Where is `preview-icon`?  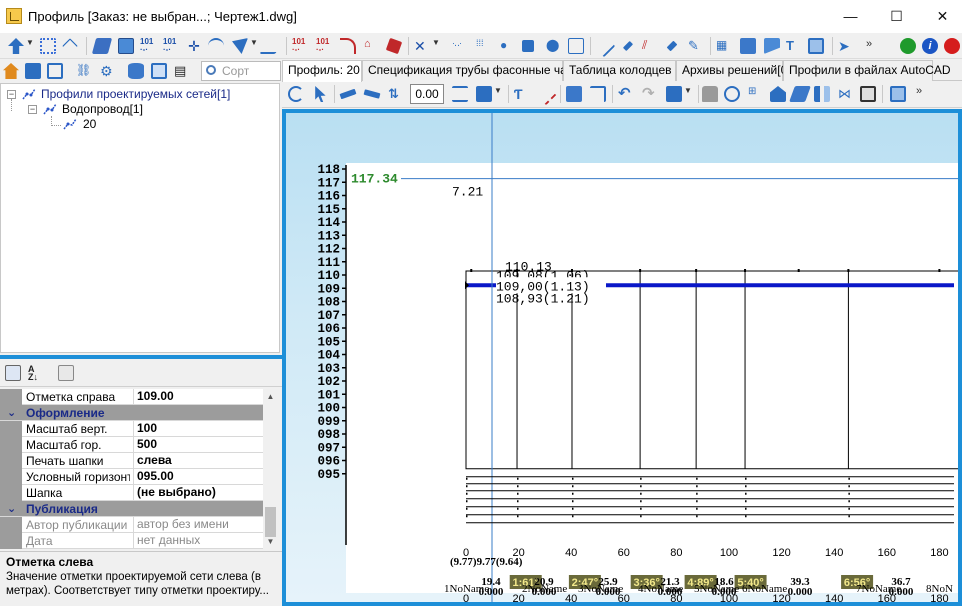 preview-icon is located at coordinates (55, 71).